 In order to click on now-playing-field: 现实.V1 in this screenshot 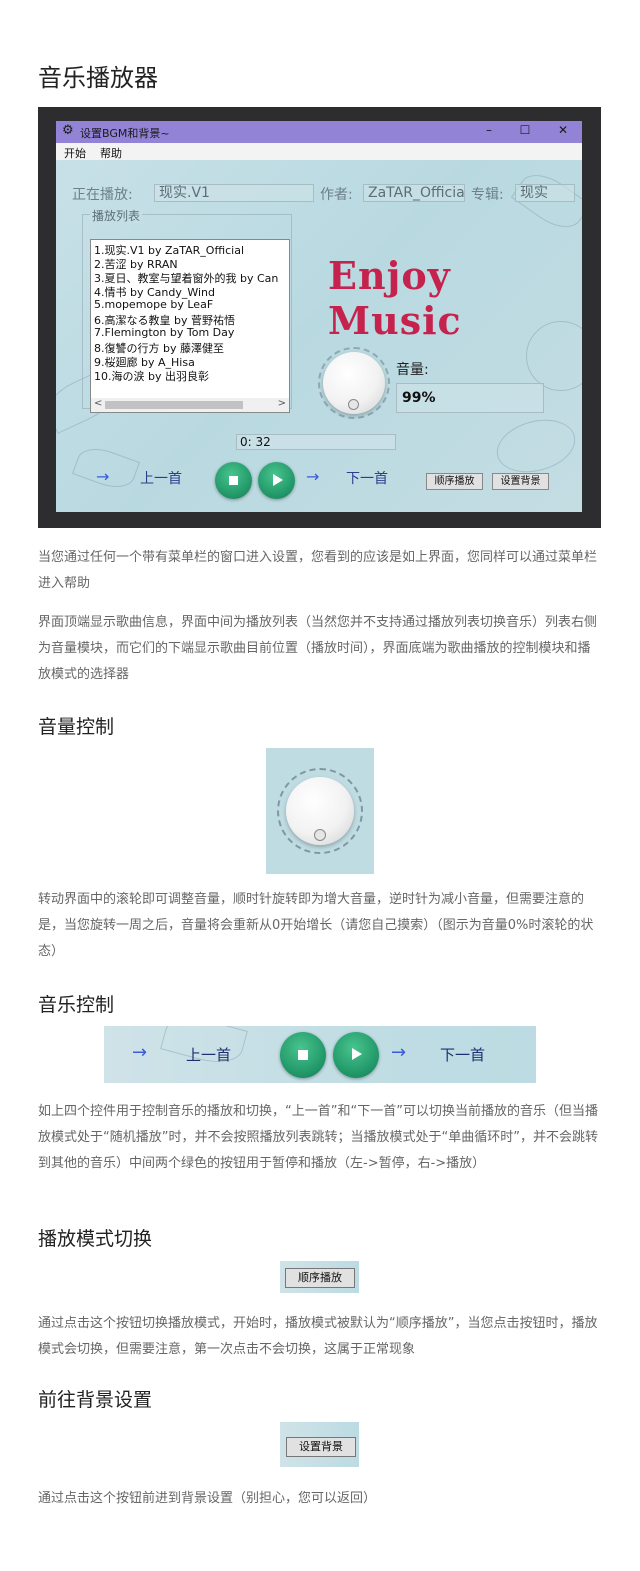, I will do `click(234, 193)`.